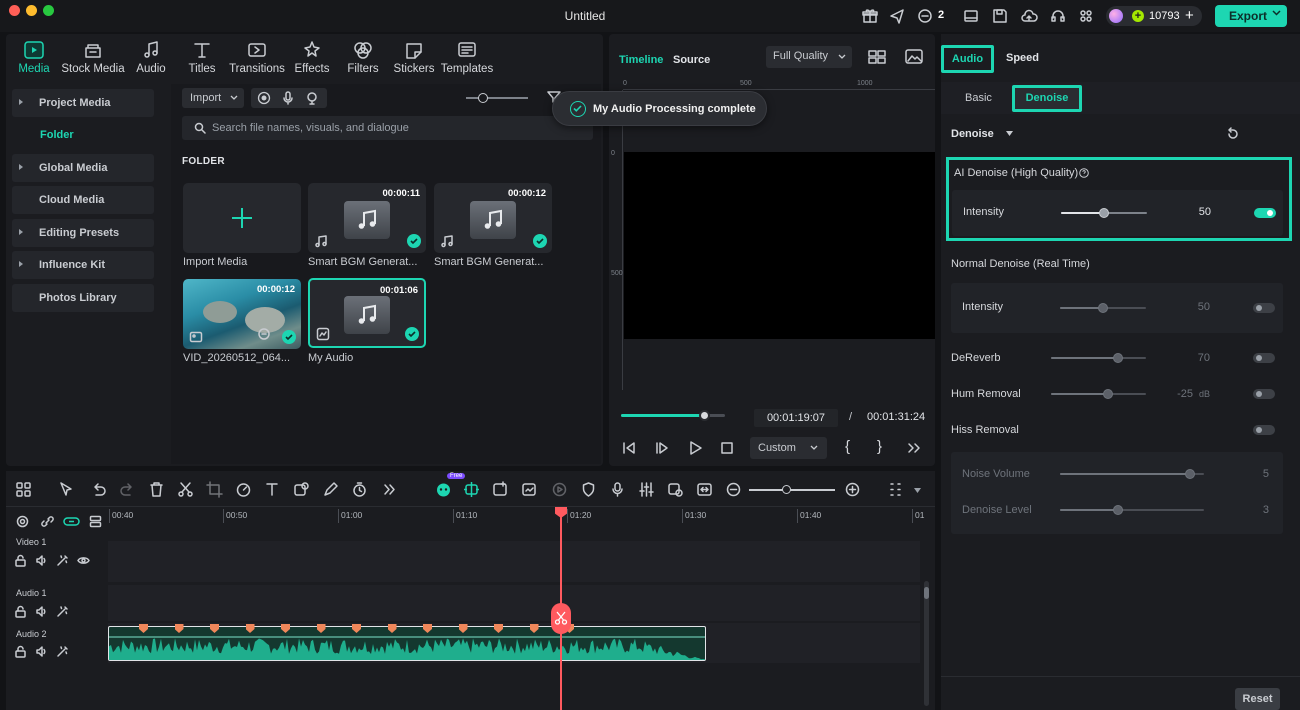 Image resolution: width=1300 pixels, height=710 pixels. I want to click on tab-filters: Filters, so click(363, 57).